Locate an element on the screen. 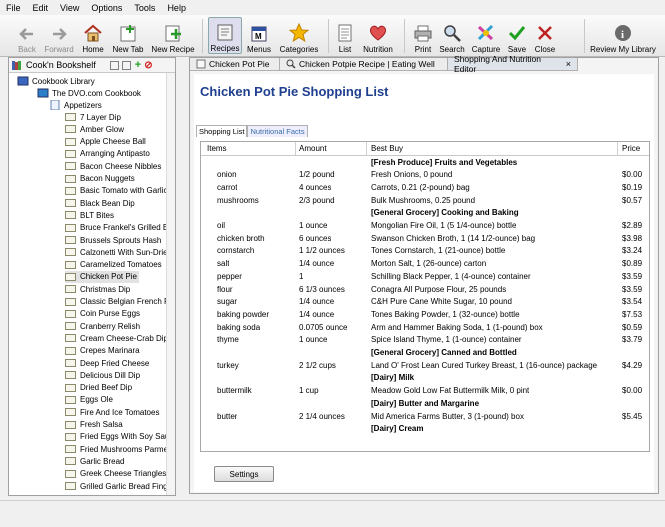 Image resolution: width=665 pixels, height=527 pixels. save-button: Save is located at coordinates (517, 35).